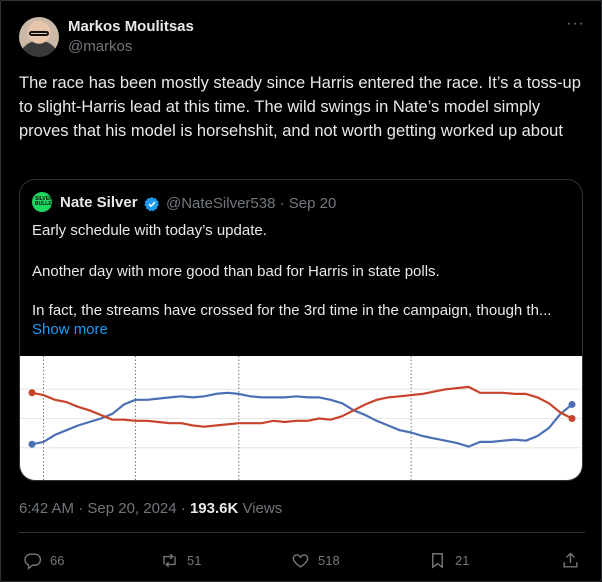  What do you see at coordinates (43, 560) in the screenshot?
I see `reply-button: 66` at bounding box center [43, 560].